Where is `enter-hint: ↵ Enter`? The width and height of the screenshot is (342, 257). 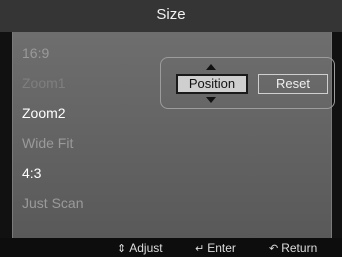
enter-hint: ↵ Enter is located at coordinates (215, 248).